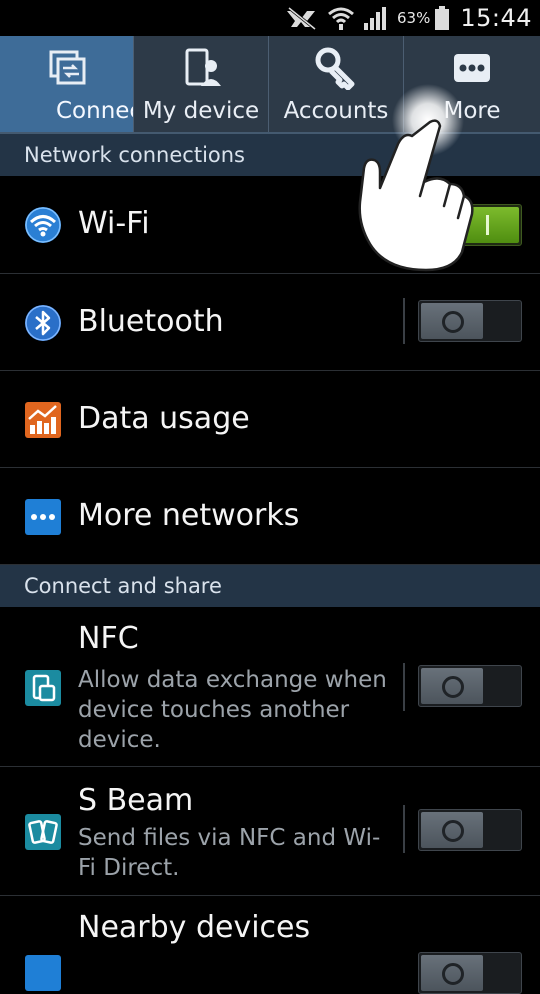  What do you see at coordinates (67, 67) in the screenshot?
I see `connections-icon` at bounding box center [67, 67].